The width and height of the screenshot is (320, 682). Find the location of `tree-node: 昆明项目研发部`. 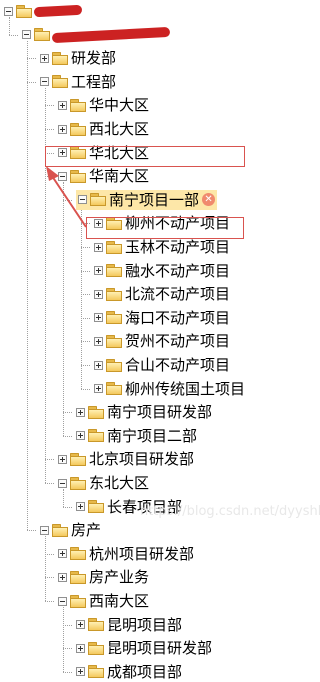

tree-node: 昆明项目研发部 is located at coordinates (144, 648).